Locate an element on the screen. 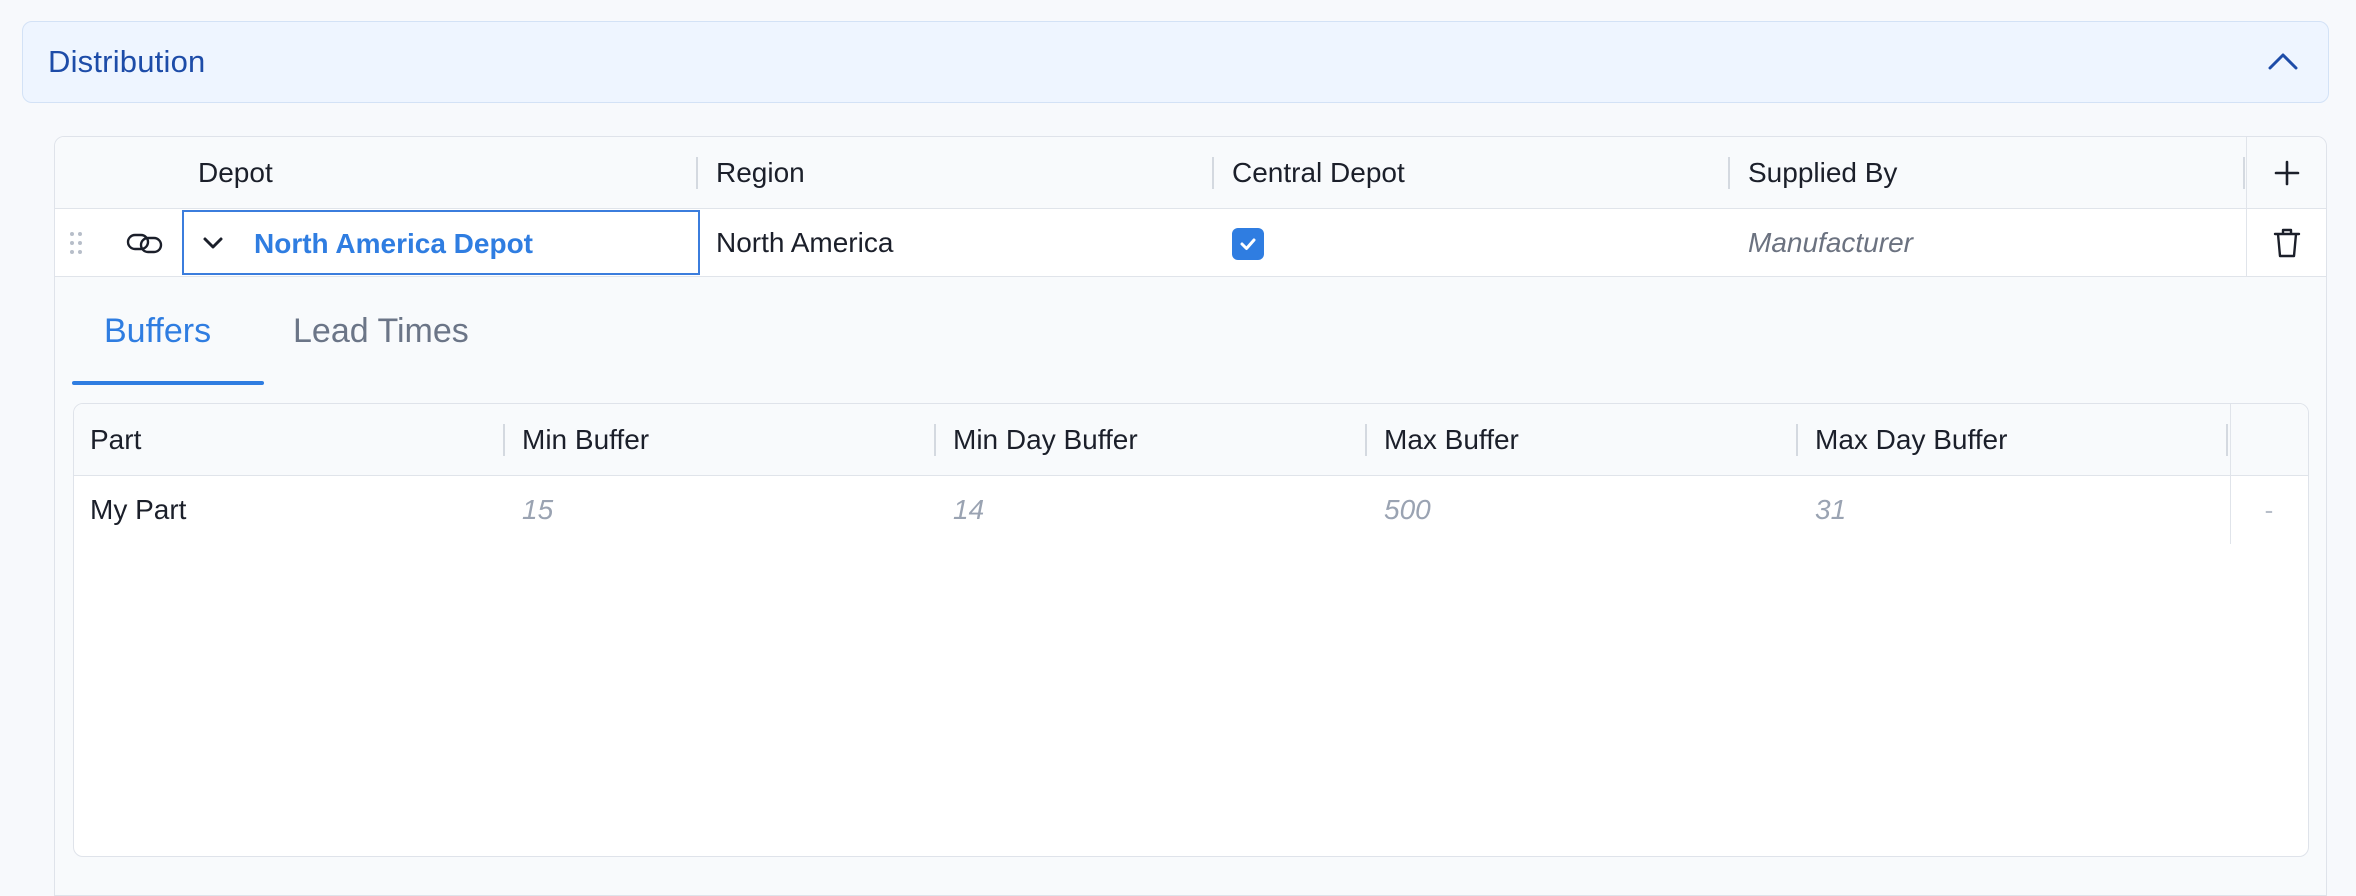 The height and width of the screenshot is (896, 2356). column-header-min-buffer: Min Buffer is located at coordinates (585, 440).